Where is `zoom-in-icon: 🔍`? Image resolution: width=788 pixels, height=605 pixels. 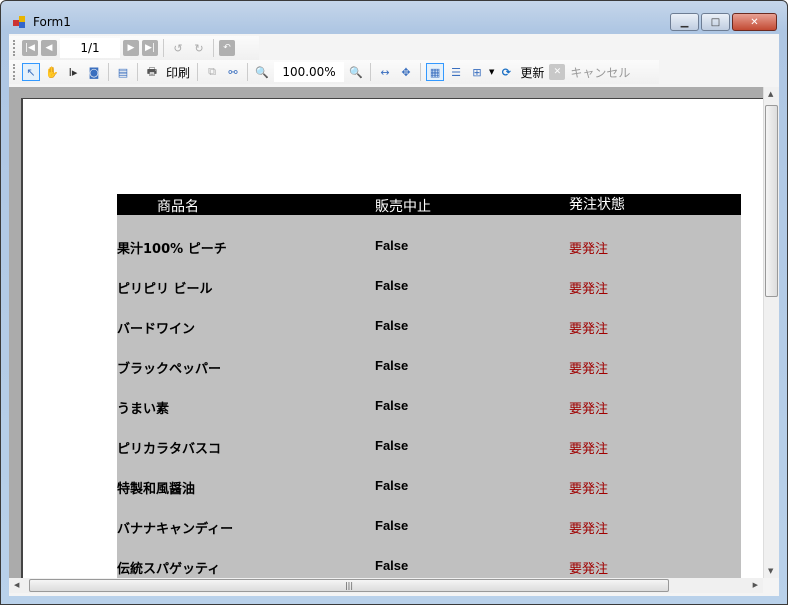 zoom-in-icon: 🔍 is located at coordinates (356, 72).